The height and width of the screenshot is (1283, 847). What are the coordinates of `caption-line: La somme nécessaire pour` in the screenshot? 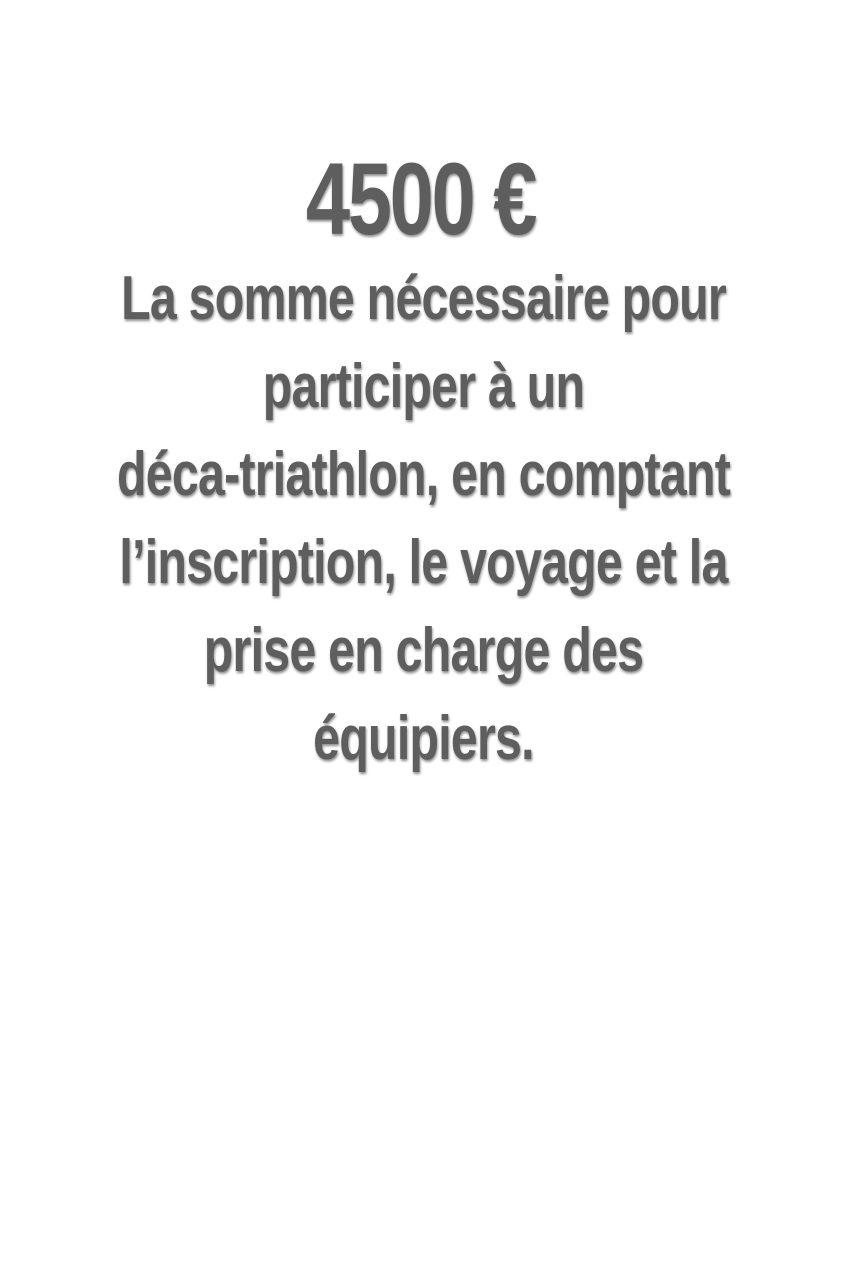 It's located at (424, 298).